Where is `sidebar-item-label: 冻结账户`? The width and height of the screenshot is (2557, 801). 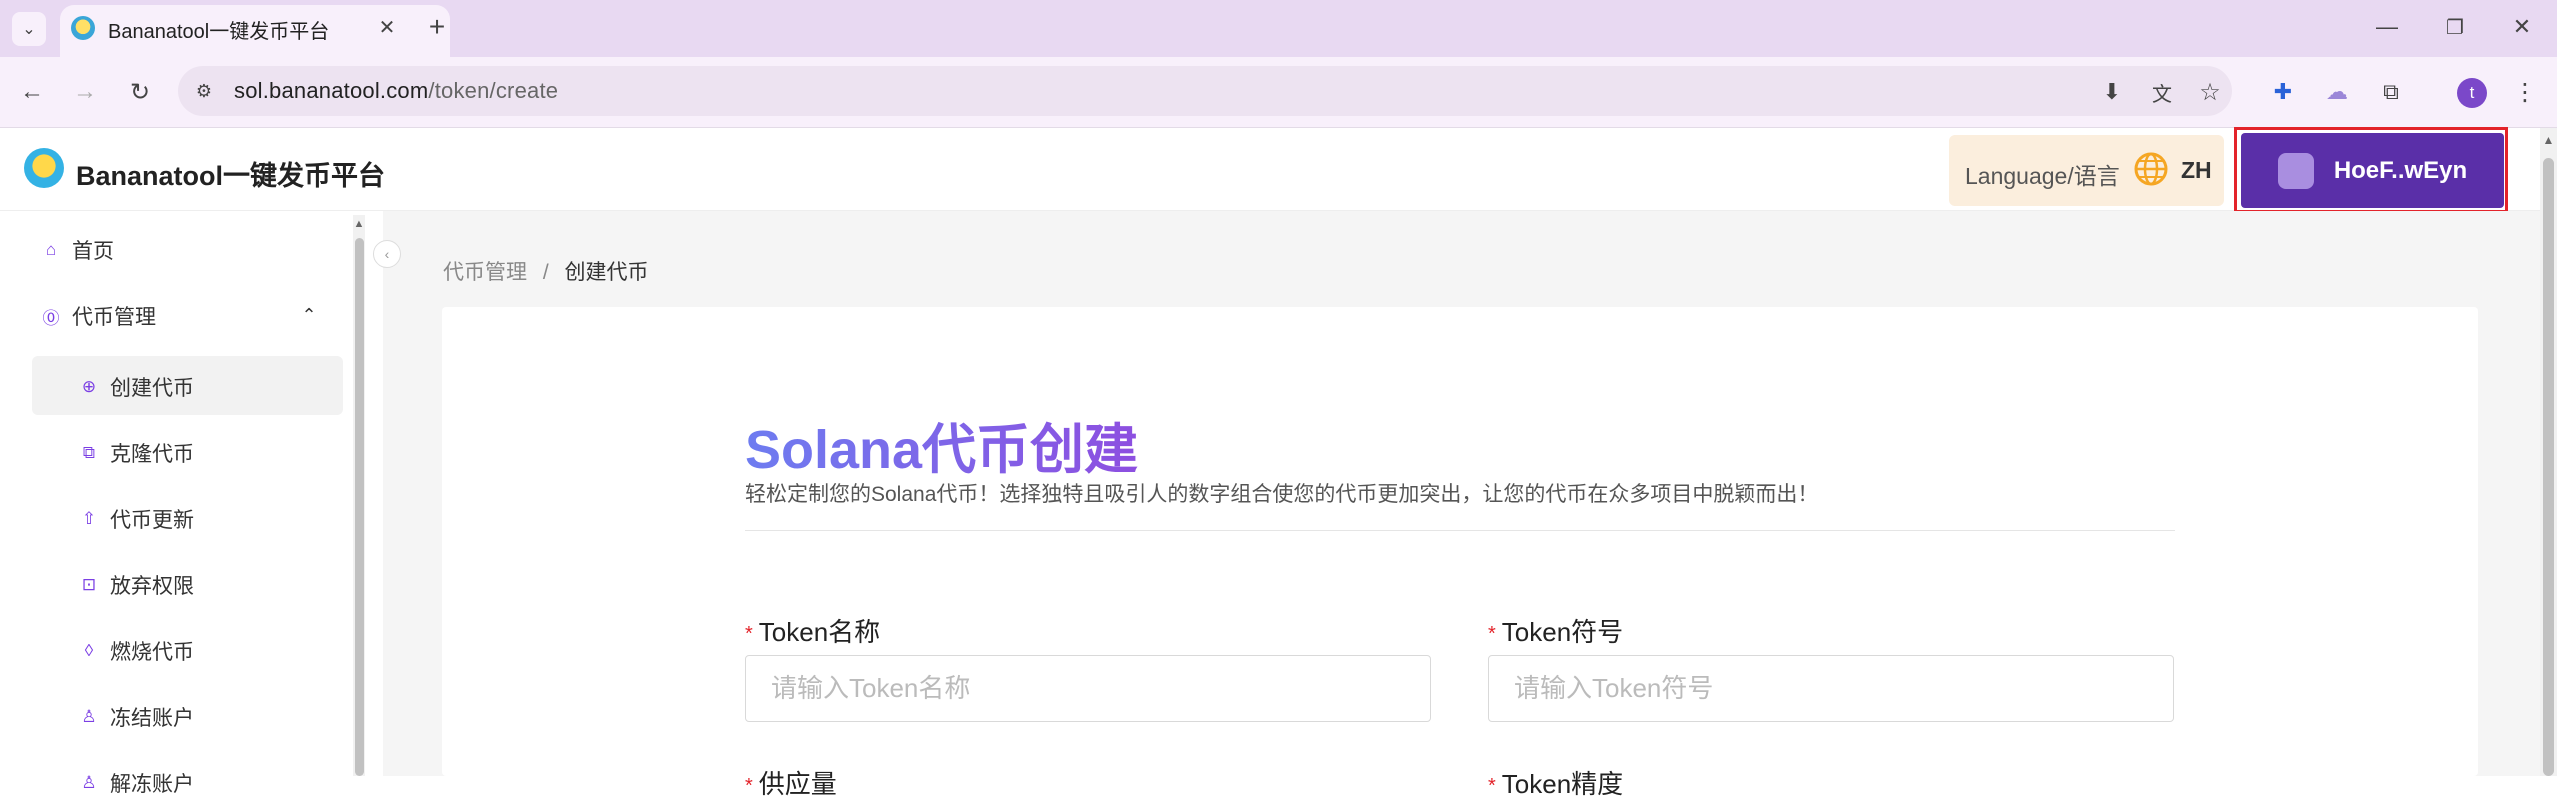 sidebar-item-label: 冻结账户 is located at coordinates (152, 718).